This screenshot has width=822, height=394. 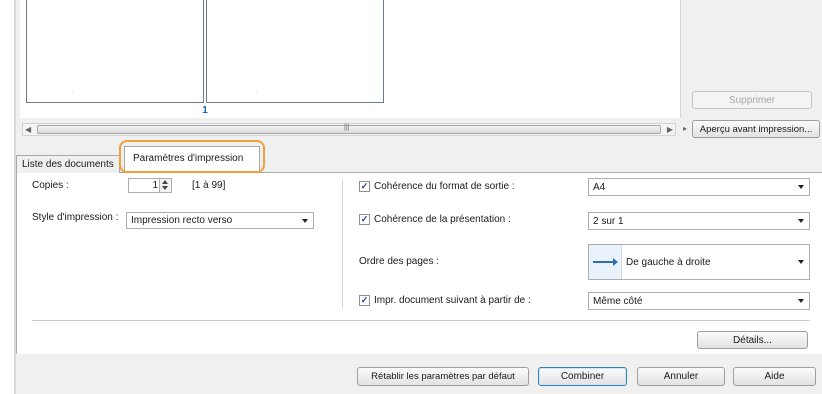 What do you see at coordinates (364, 300) in the screenshot?
I see `next-document-checkbox: ✓` at bounding box center [364, 300].